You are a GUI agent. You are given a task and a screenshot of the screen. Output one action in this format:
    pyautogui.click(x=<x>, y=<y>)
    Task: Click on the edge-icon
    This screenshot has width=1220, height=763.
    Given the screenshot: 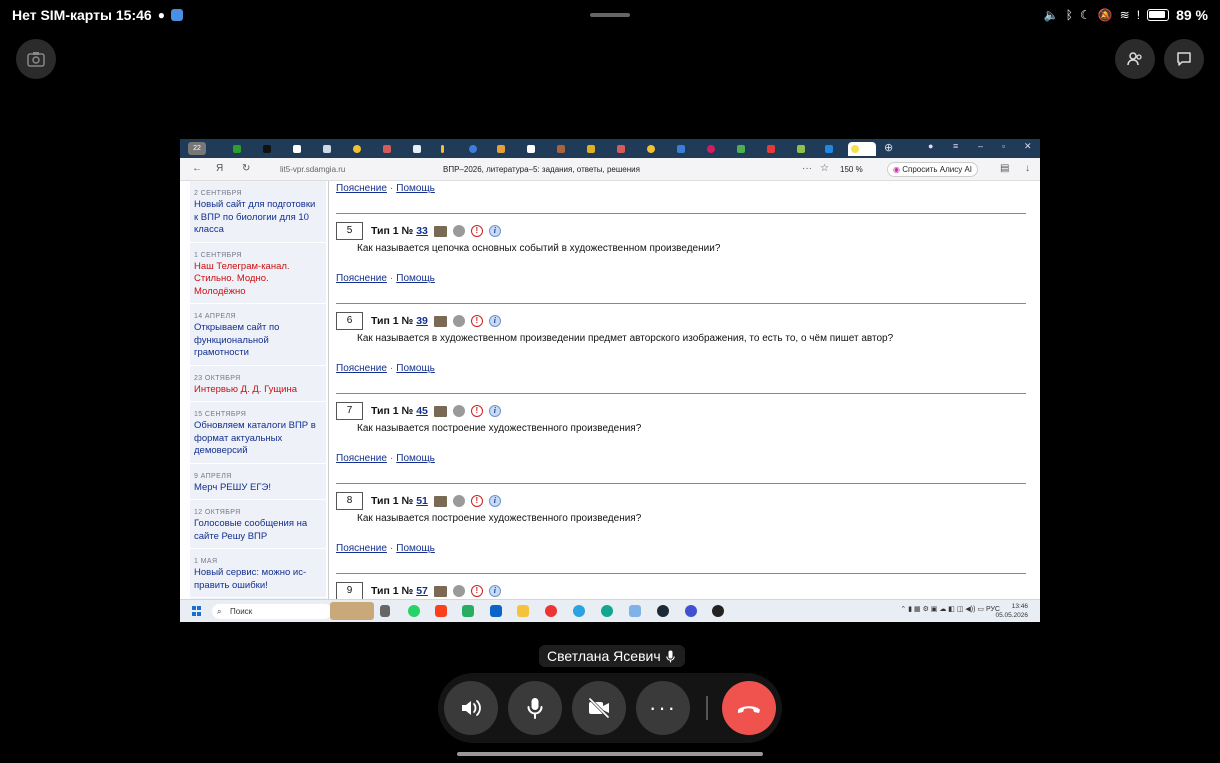 What is the action you would take?
    pyautogui.click(x=607, y=611)
    